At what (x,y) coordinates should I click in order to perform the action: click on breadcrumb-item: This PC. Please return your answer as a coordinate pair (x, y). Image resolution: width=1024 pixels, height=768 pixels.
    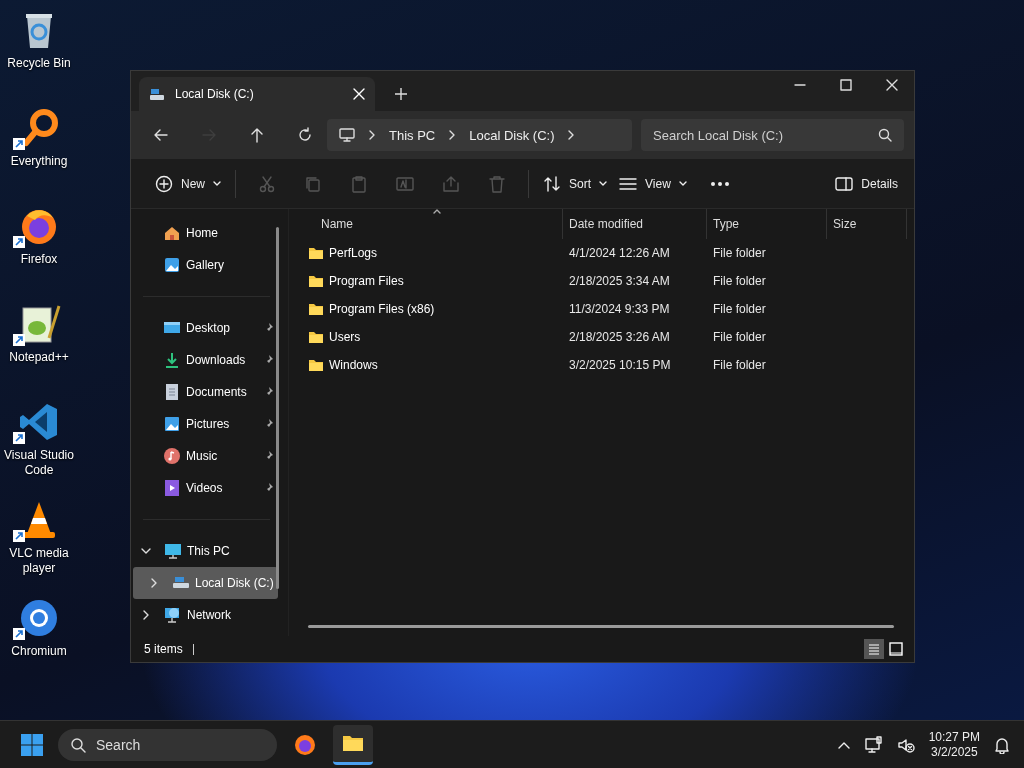
    Looking at the image, I should click on (412, 135).